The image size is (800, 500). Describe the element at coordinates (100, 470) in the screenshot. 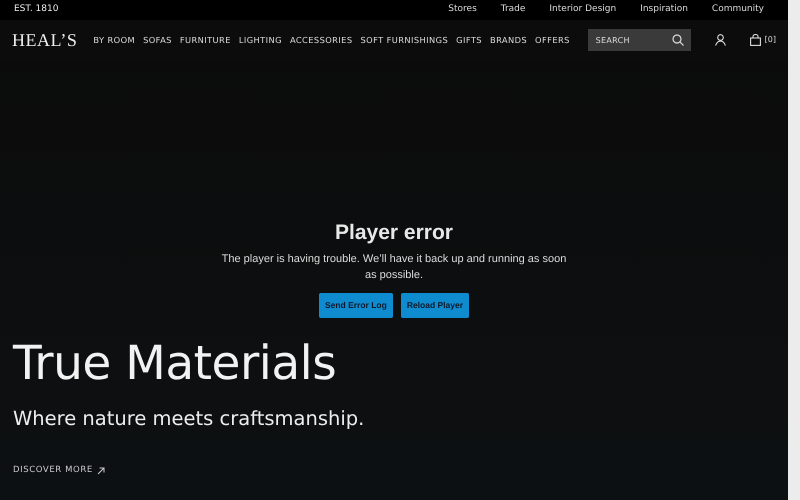

I see `arrow-icon` at that location.